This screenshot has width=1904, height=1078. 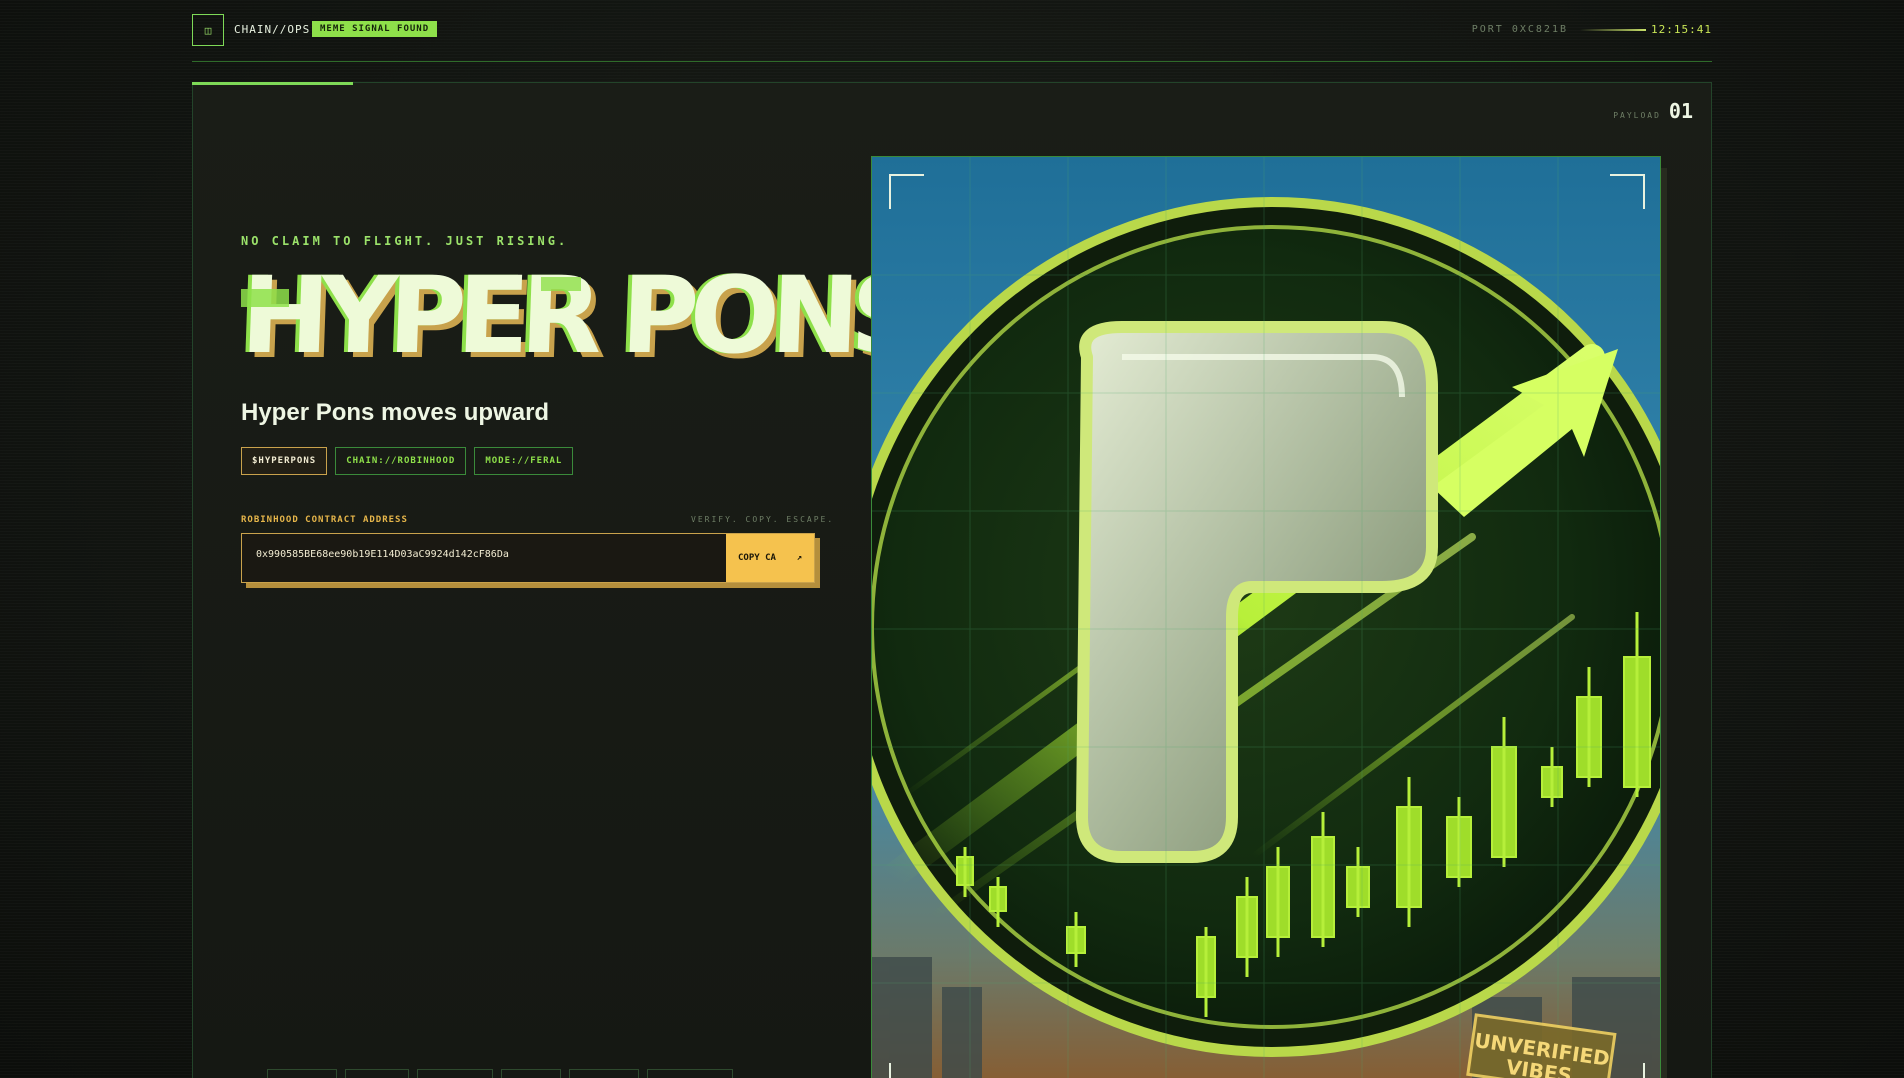 What do you see at coordinates (1681, 29) in the screenshot?
I see `clock: 12:15:41` at bounding box center [1681, 29].